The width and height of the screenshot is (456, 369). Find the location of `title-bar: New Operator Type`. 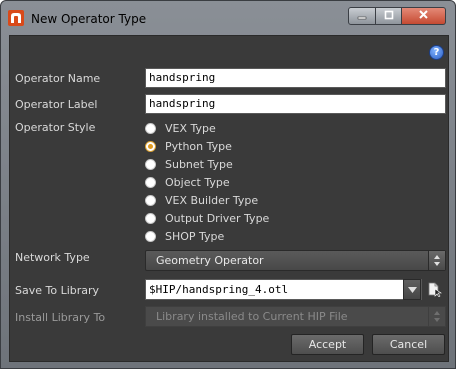

title-bar: New Operator Type is located at coordinates (228, 18).